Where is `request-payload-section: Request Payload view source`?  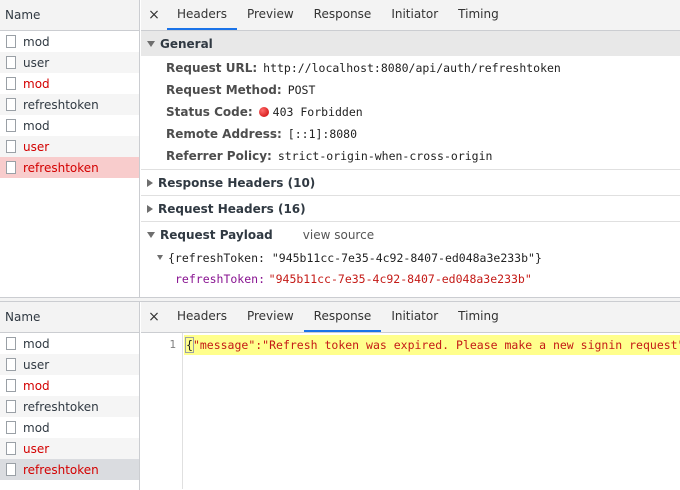
request-payload-section: Request Payload view source is located at coordinates (410, 234).